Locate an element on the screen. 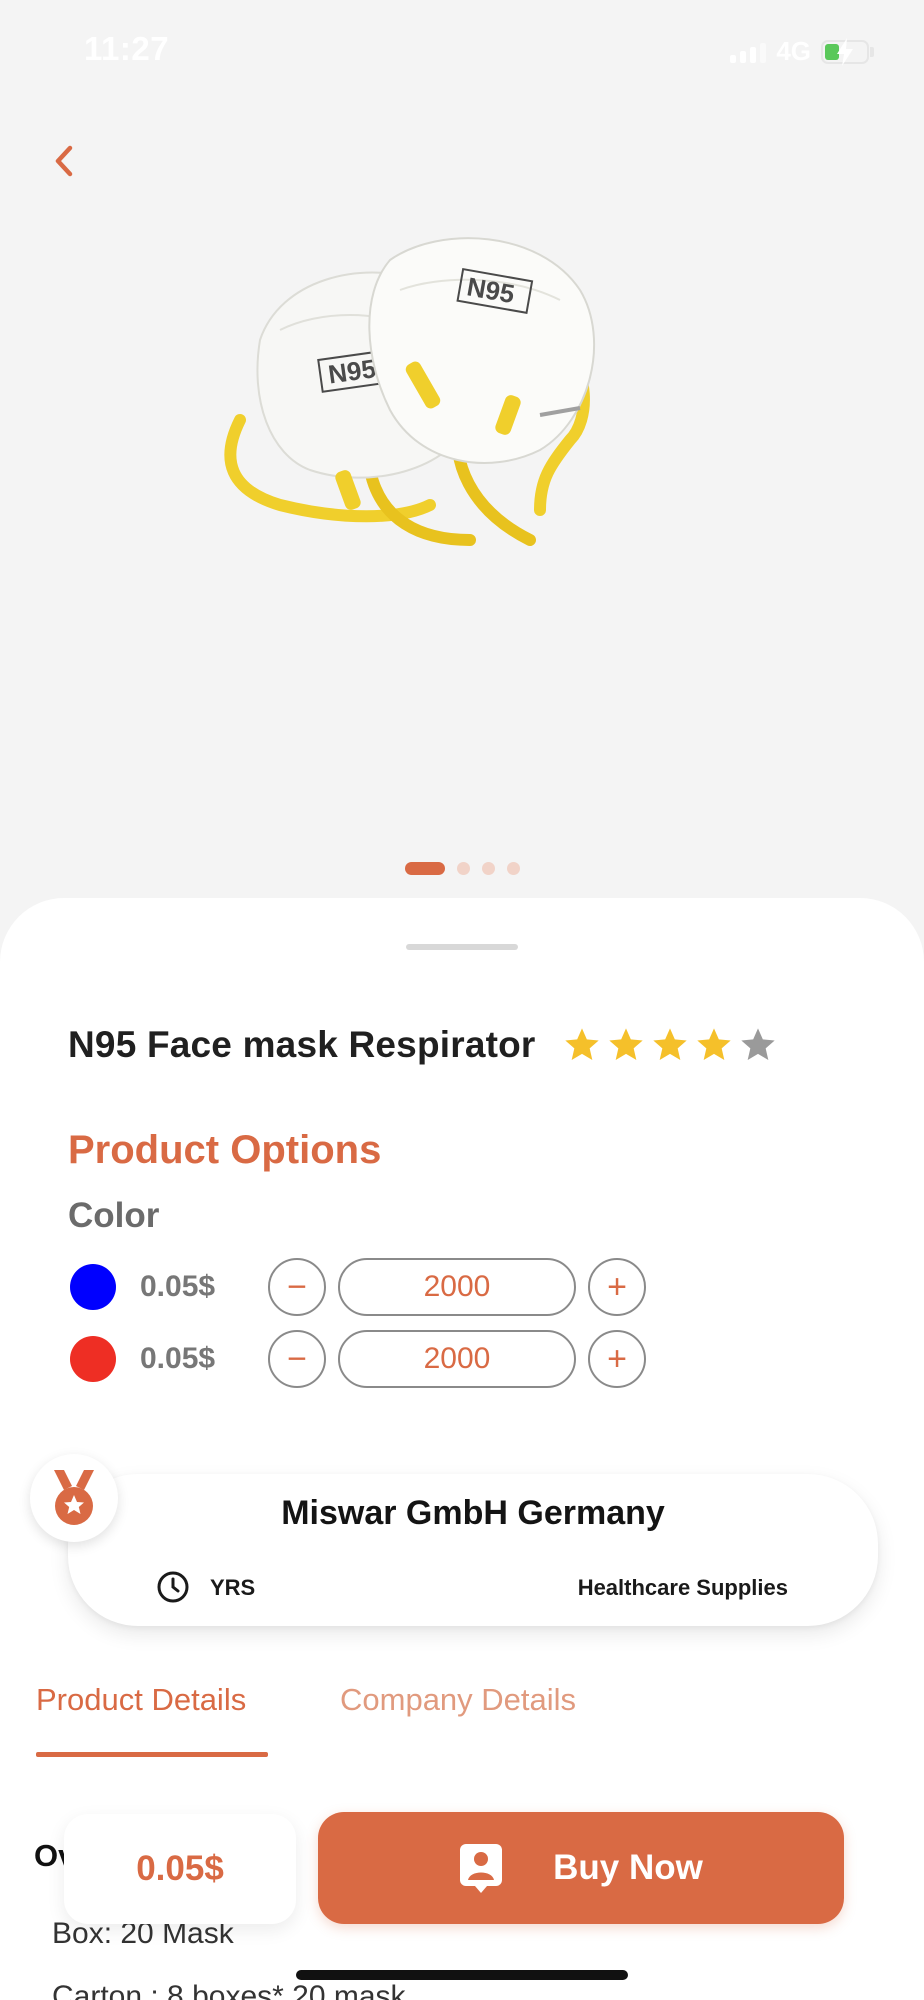 Image resolution: width=924 pixels, height=2000 pixels. title-row: N95 Face mask Respirator is located at coordinates (423, 1045).